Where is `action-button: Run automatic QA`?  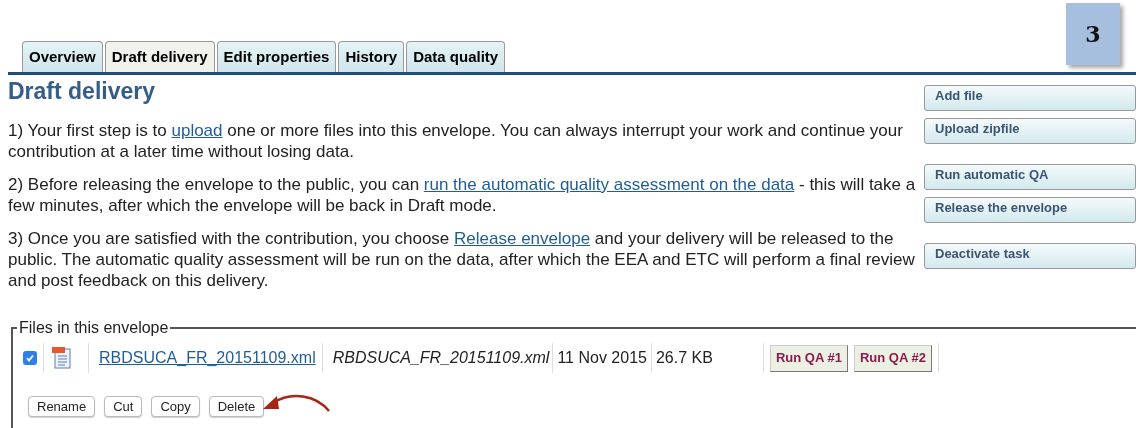
action-button: Run automatic QA is located at coordinates (1030, 177).